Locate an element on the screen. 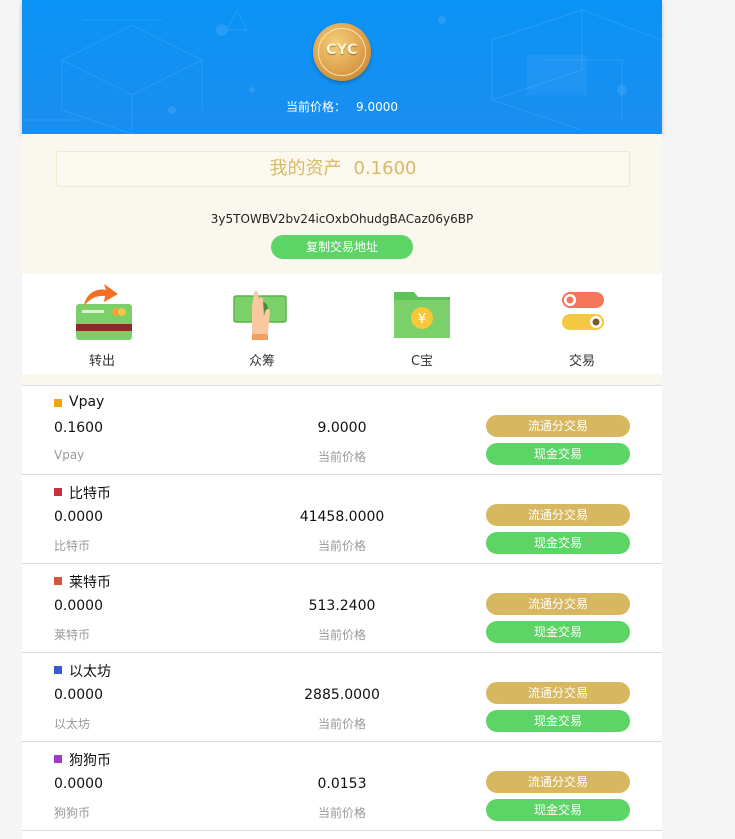  coin-unit: 以太坊 is located at coordinates (72, 724).